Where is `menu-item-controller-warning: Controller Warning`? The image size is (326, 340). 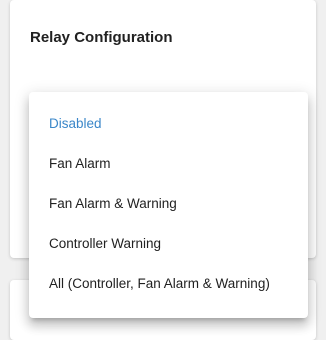 menu-item-controller-warning: Controller Warning is located at coordinates (168, 244).